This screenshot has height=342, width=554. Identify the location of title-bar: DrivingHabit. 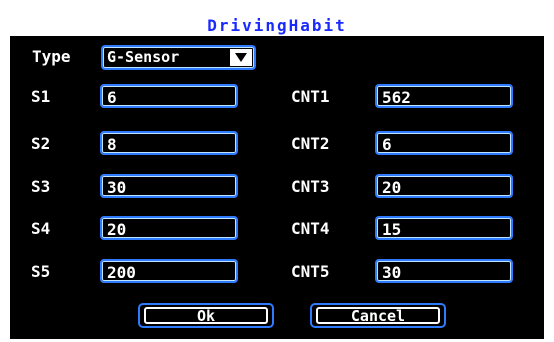
(277, 25).